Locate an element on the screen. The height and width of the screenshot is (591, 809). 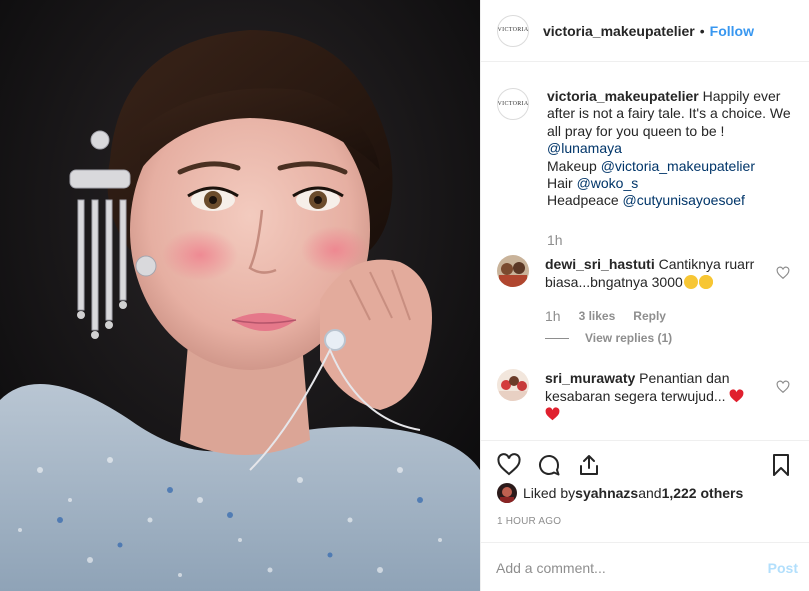
kiss-emoji-icon is located at coordinates (690, 282).